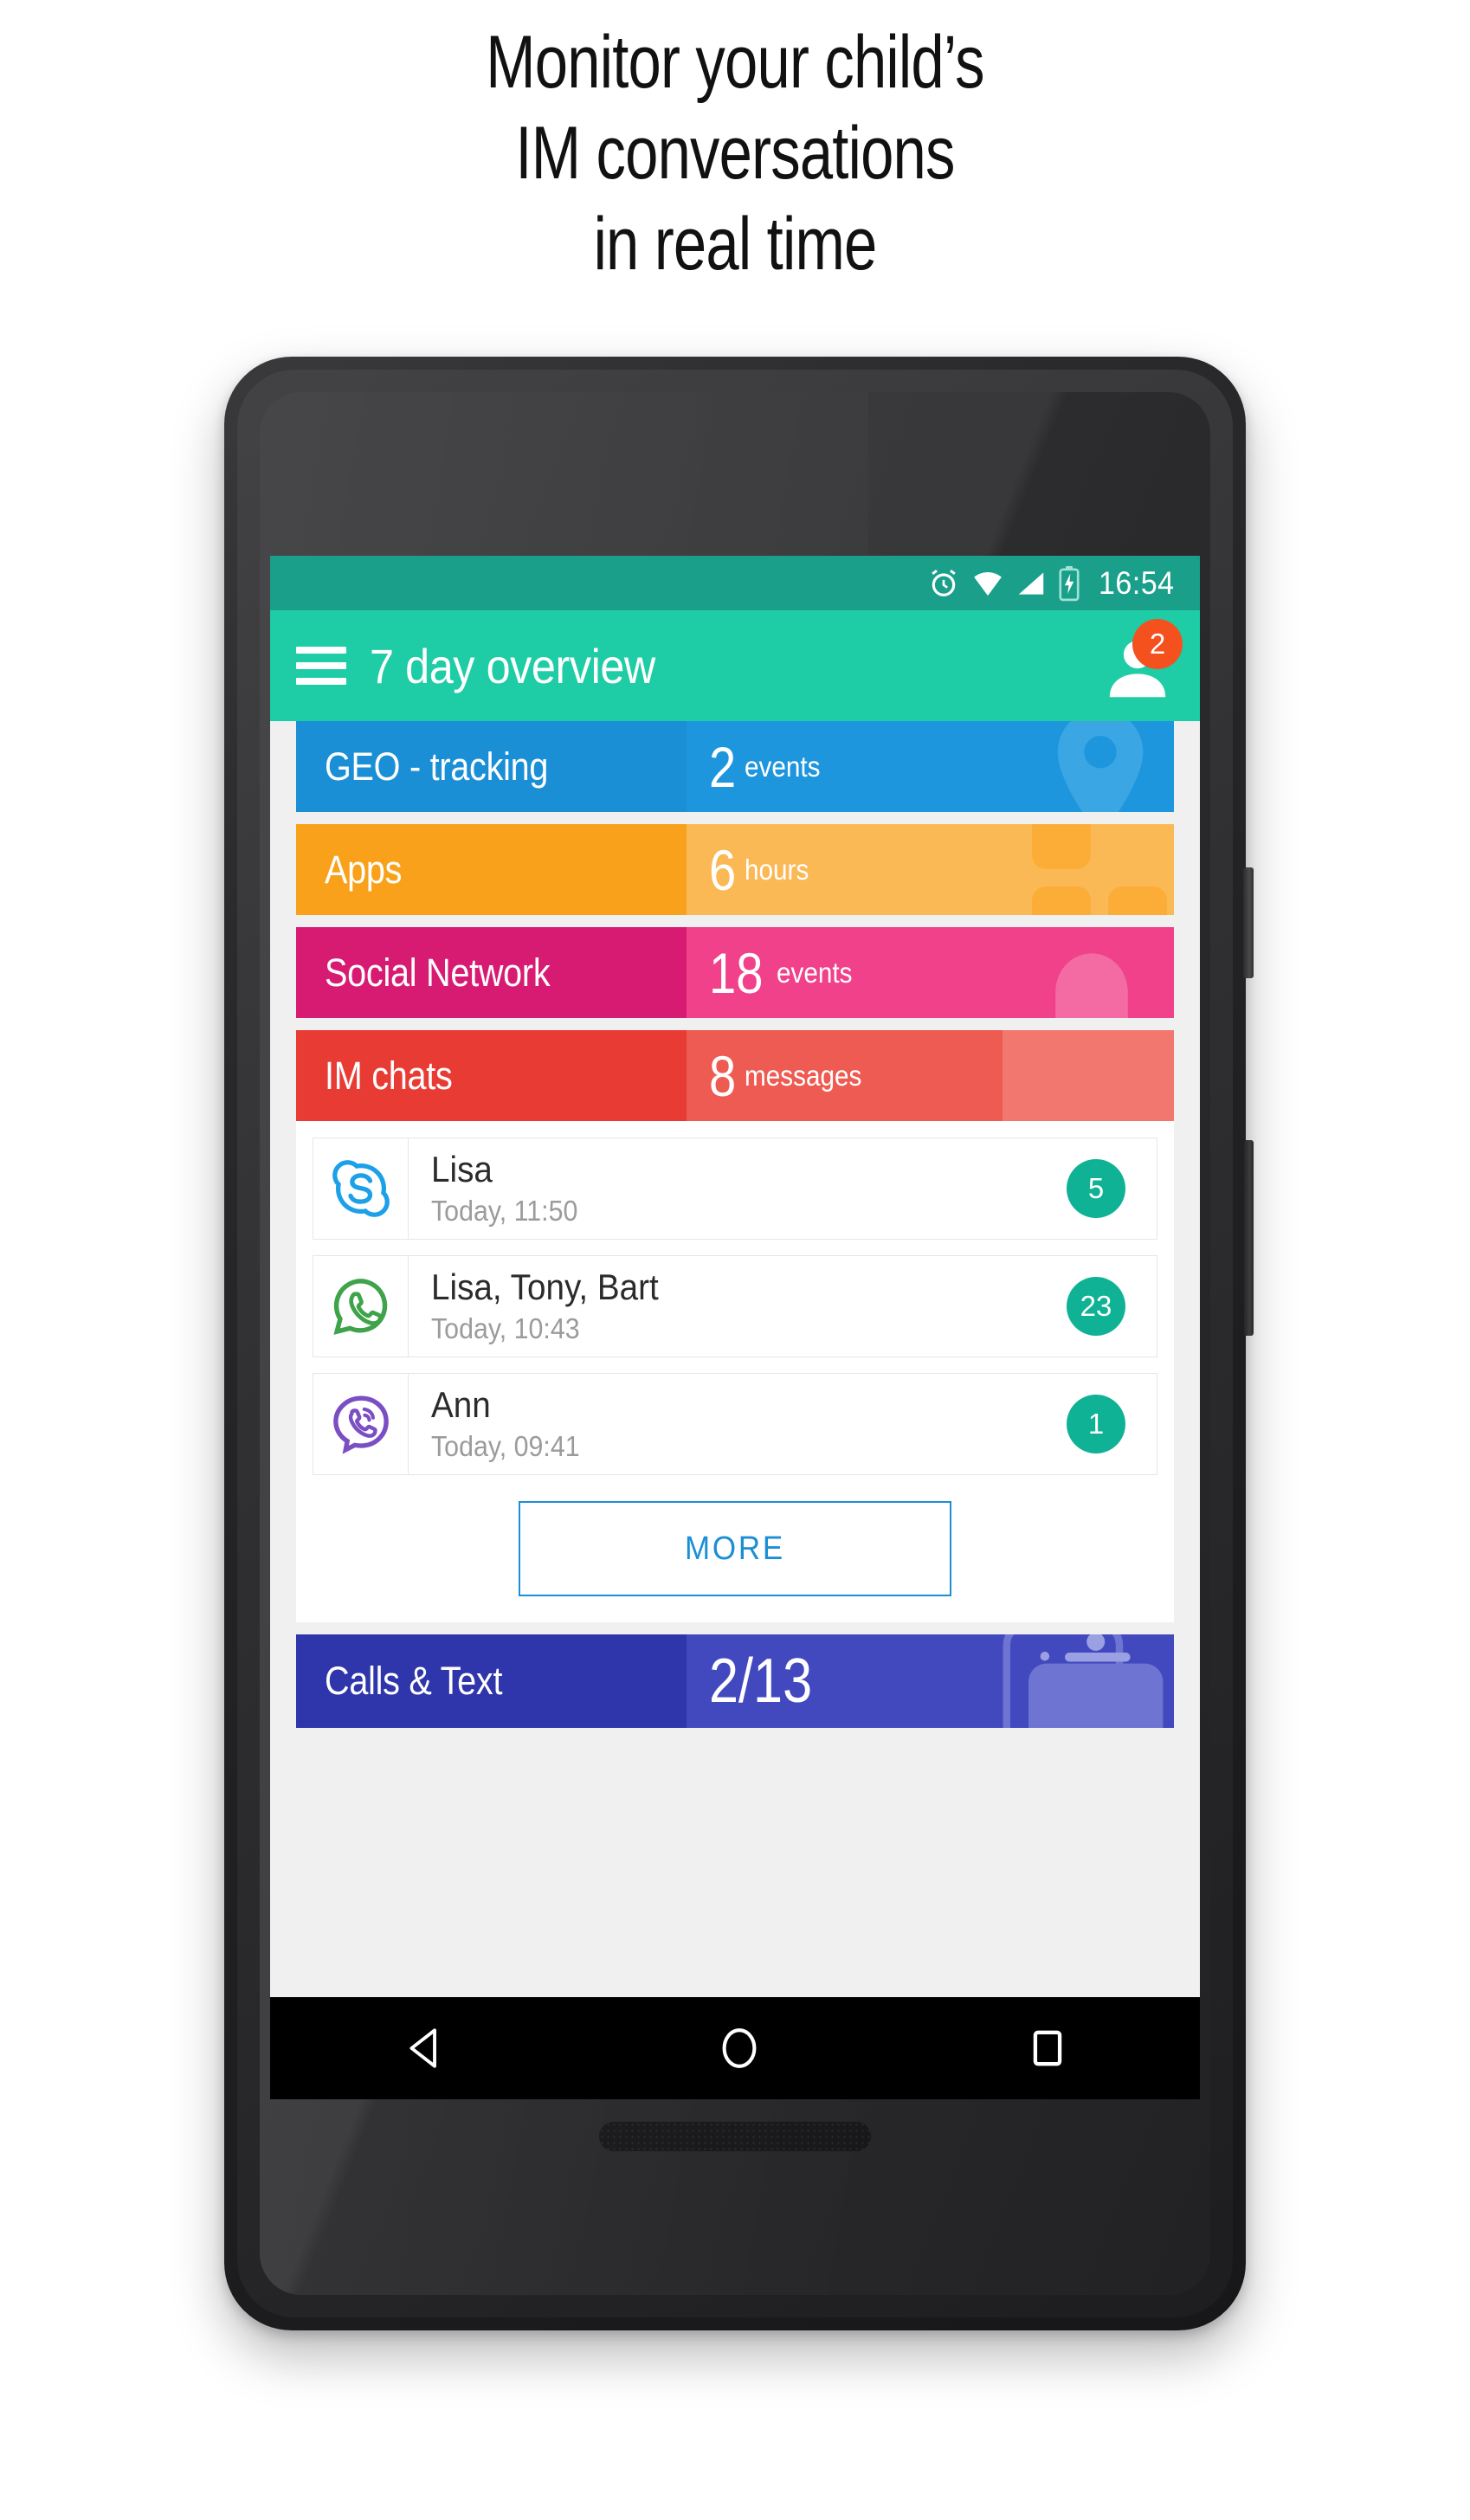 The height and width of the screenshot is (2520, 1470). I want to click on skype-icon, so click(361, 1188).